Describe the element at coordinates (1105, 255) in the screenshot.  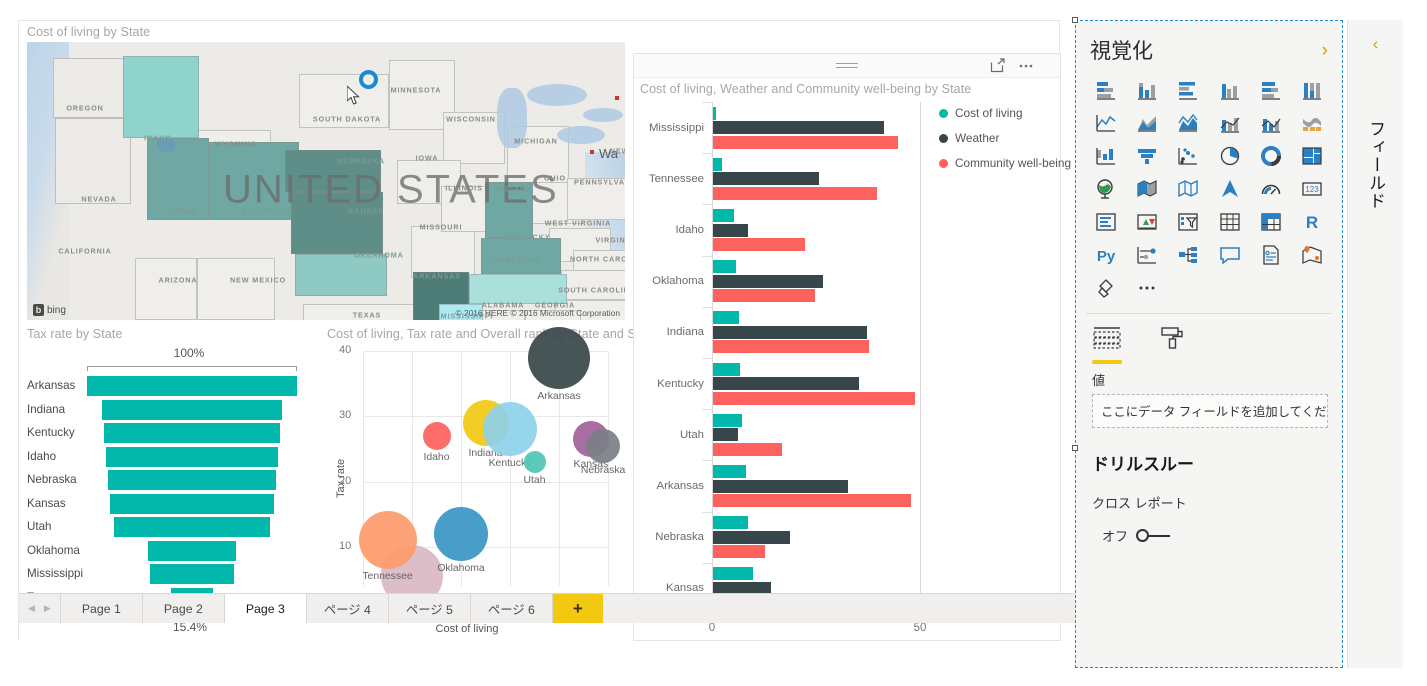
I see `python-visual-icon: Py` at that location.